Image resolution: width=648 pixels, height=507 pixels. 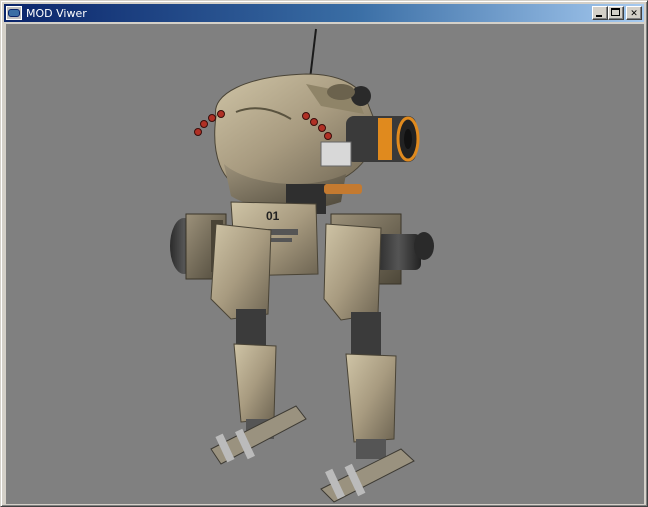 I want to click on maximize-button, so click(x=616, y=13).